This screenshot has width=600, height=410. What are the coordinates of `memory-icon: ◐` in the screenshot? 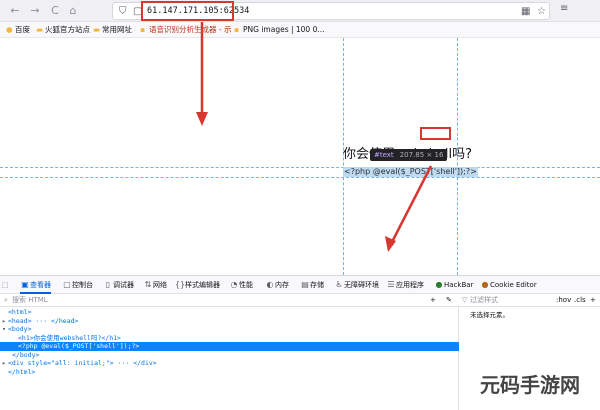 It's located at (270, 284).